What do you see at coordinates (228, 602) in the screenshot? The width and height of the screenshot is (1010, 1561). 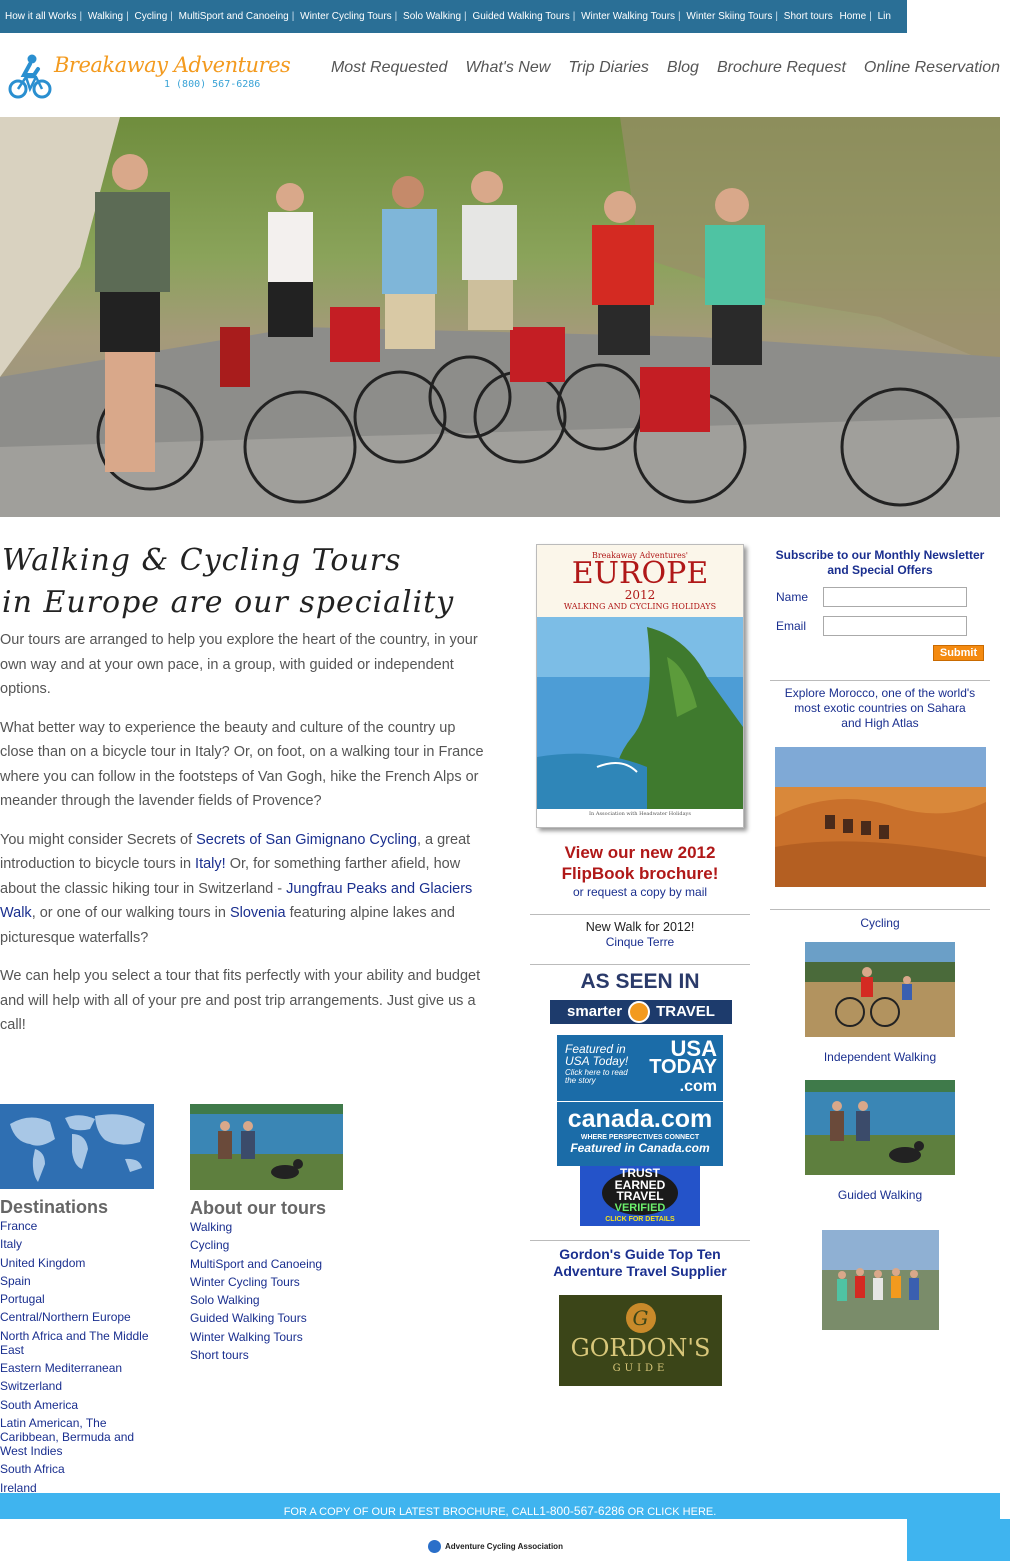 I see `intro-heading-line2: in Europe are our speciality` at bounding box center [228, 602].